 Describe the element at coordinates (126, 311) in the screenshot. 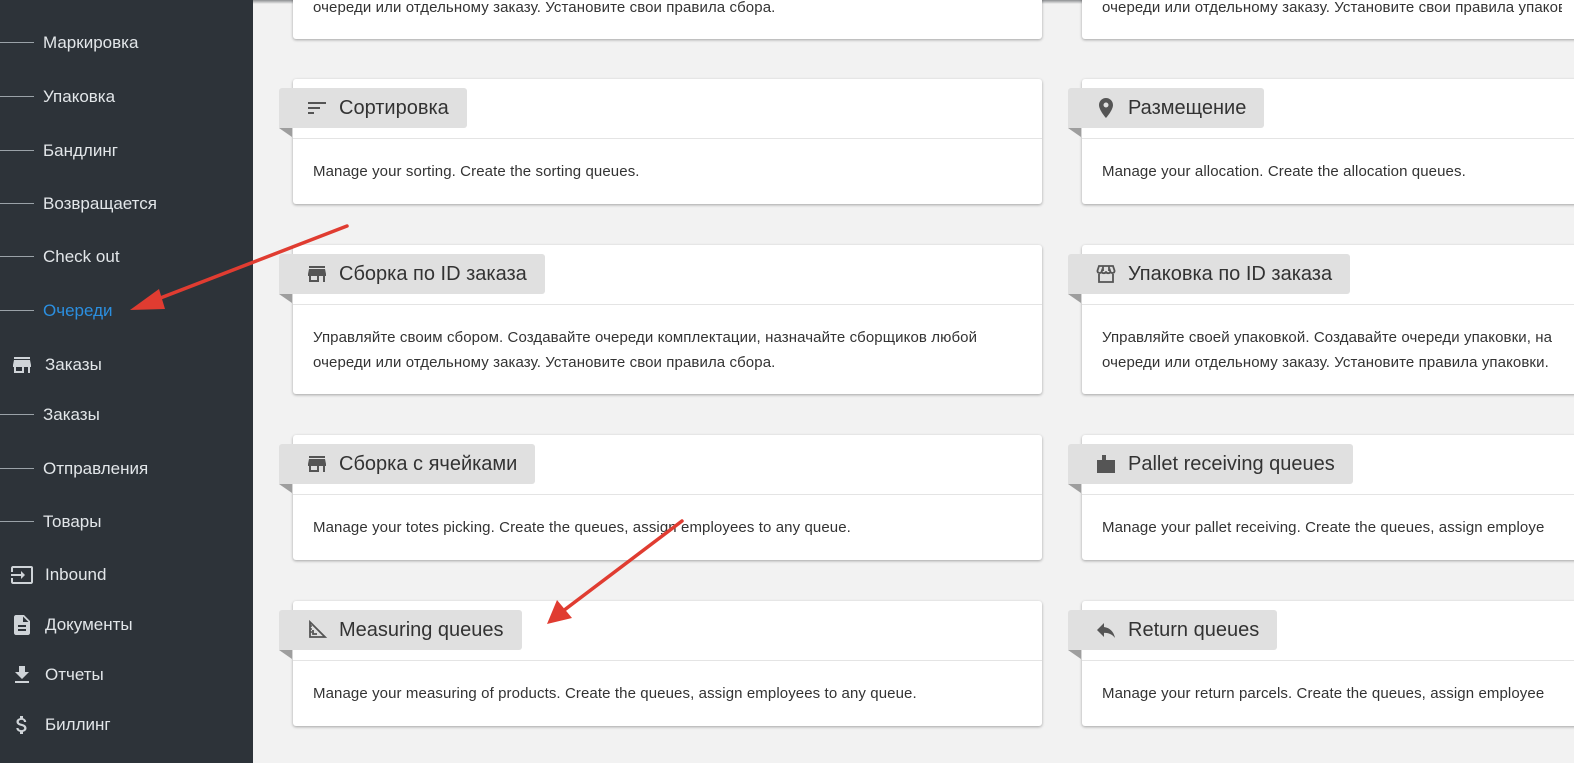

I see `sidebar-item-queues: Очереди` at that location.